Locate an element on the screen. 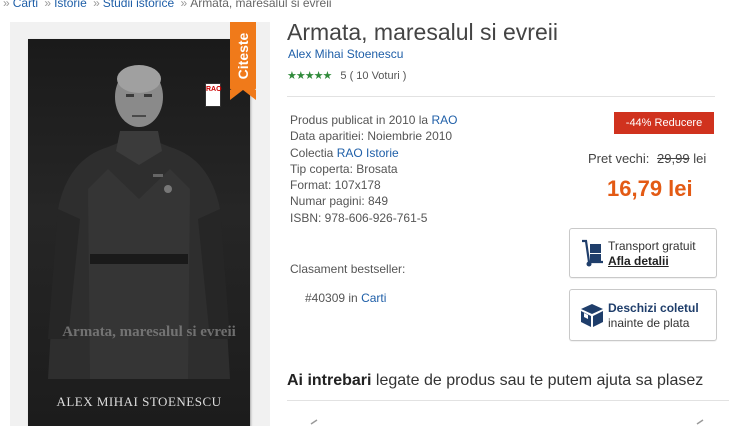 This screenshot has width=729, height=426. hand-truck-icon is located at coordinates (592, 253).